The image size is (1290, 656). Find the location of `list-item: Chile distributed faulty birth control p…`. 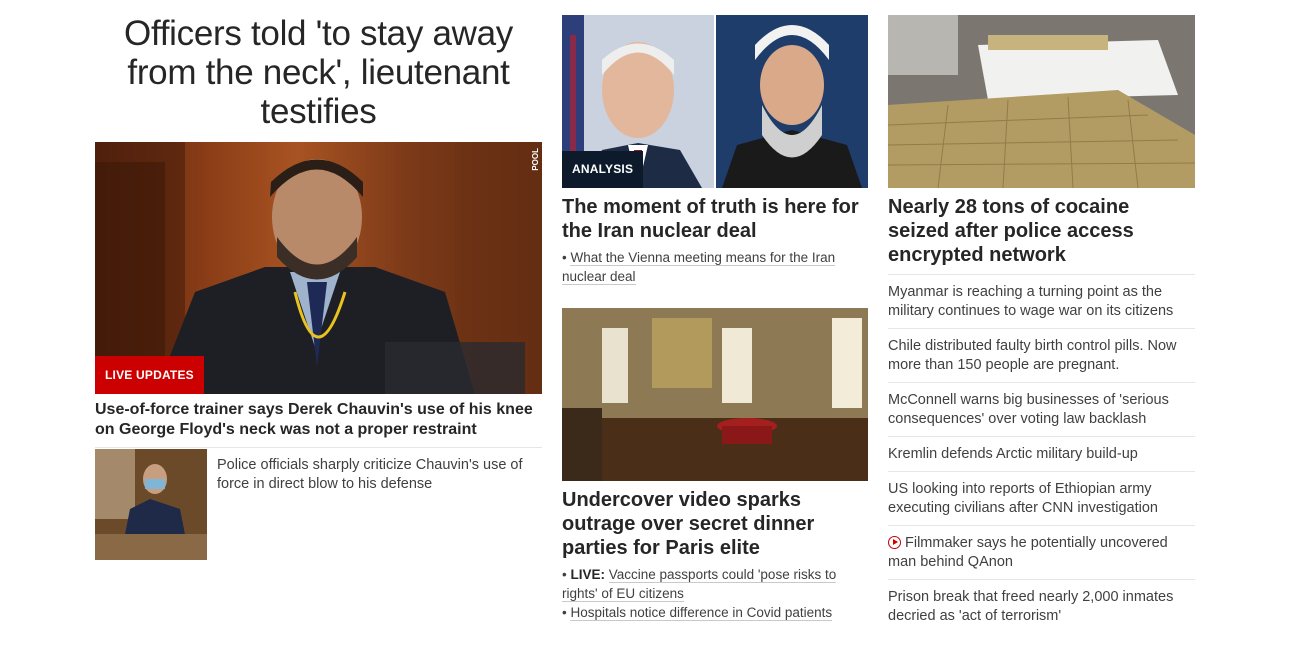

list-item: Chile distributed faulty birth control p… is located at coordinates (1041, 355).